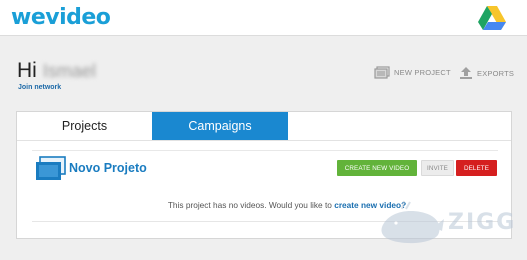 Image resolution: width=527 pixels, height=260 pixels. What do you see at coordinates (264, 140) in the screenshot?
I see `tab-divider` at bounding box center [264, 140].